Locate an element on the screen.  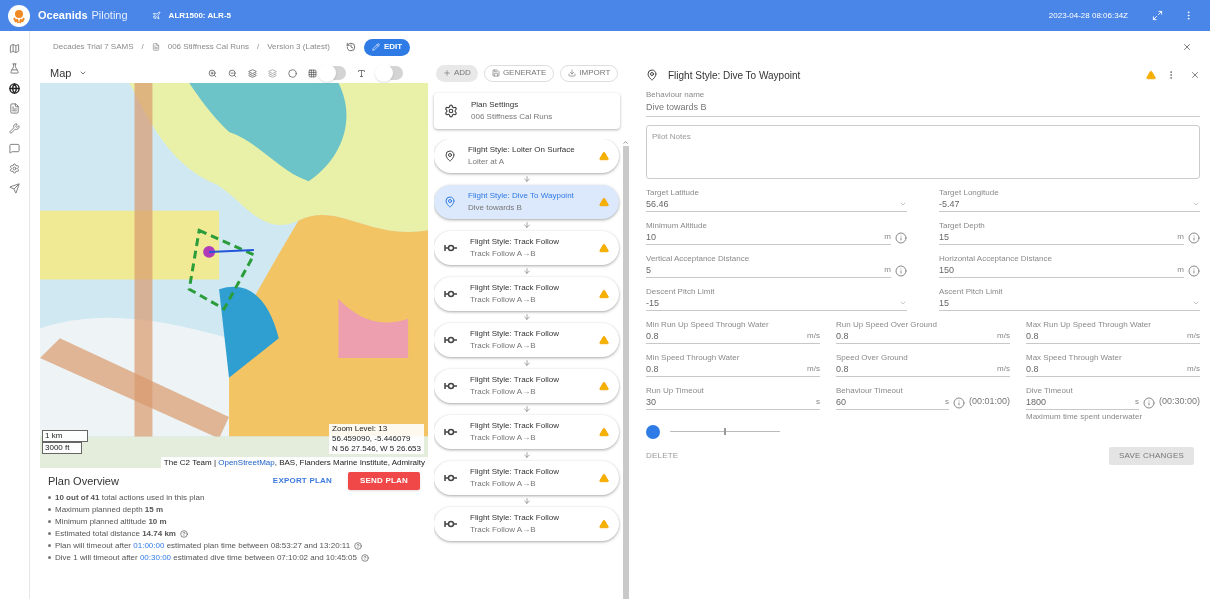
chat-icon is located at coordinates (14, 148).